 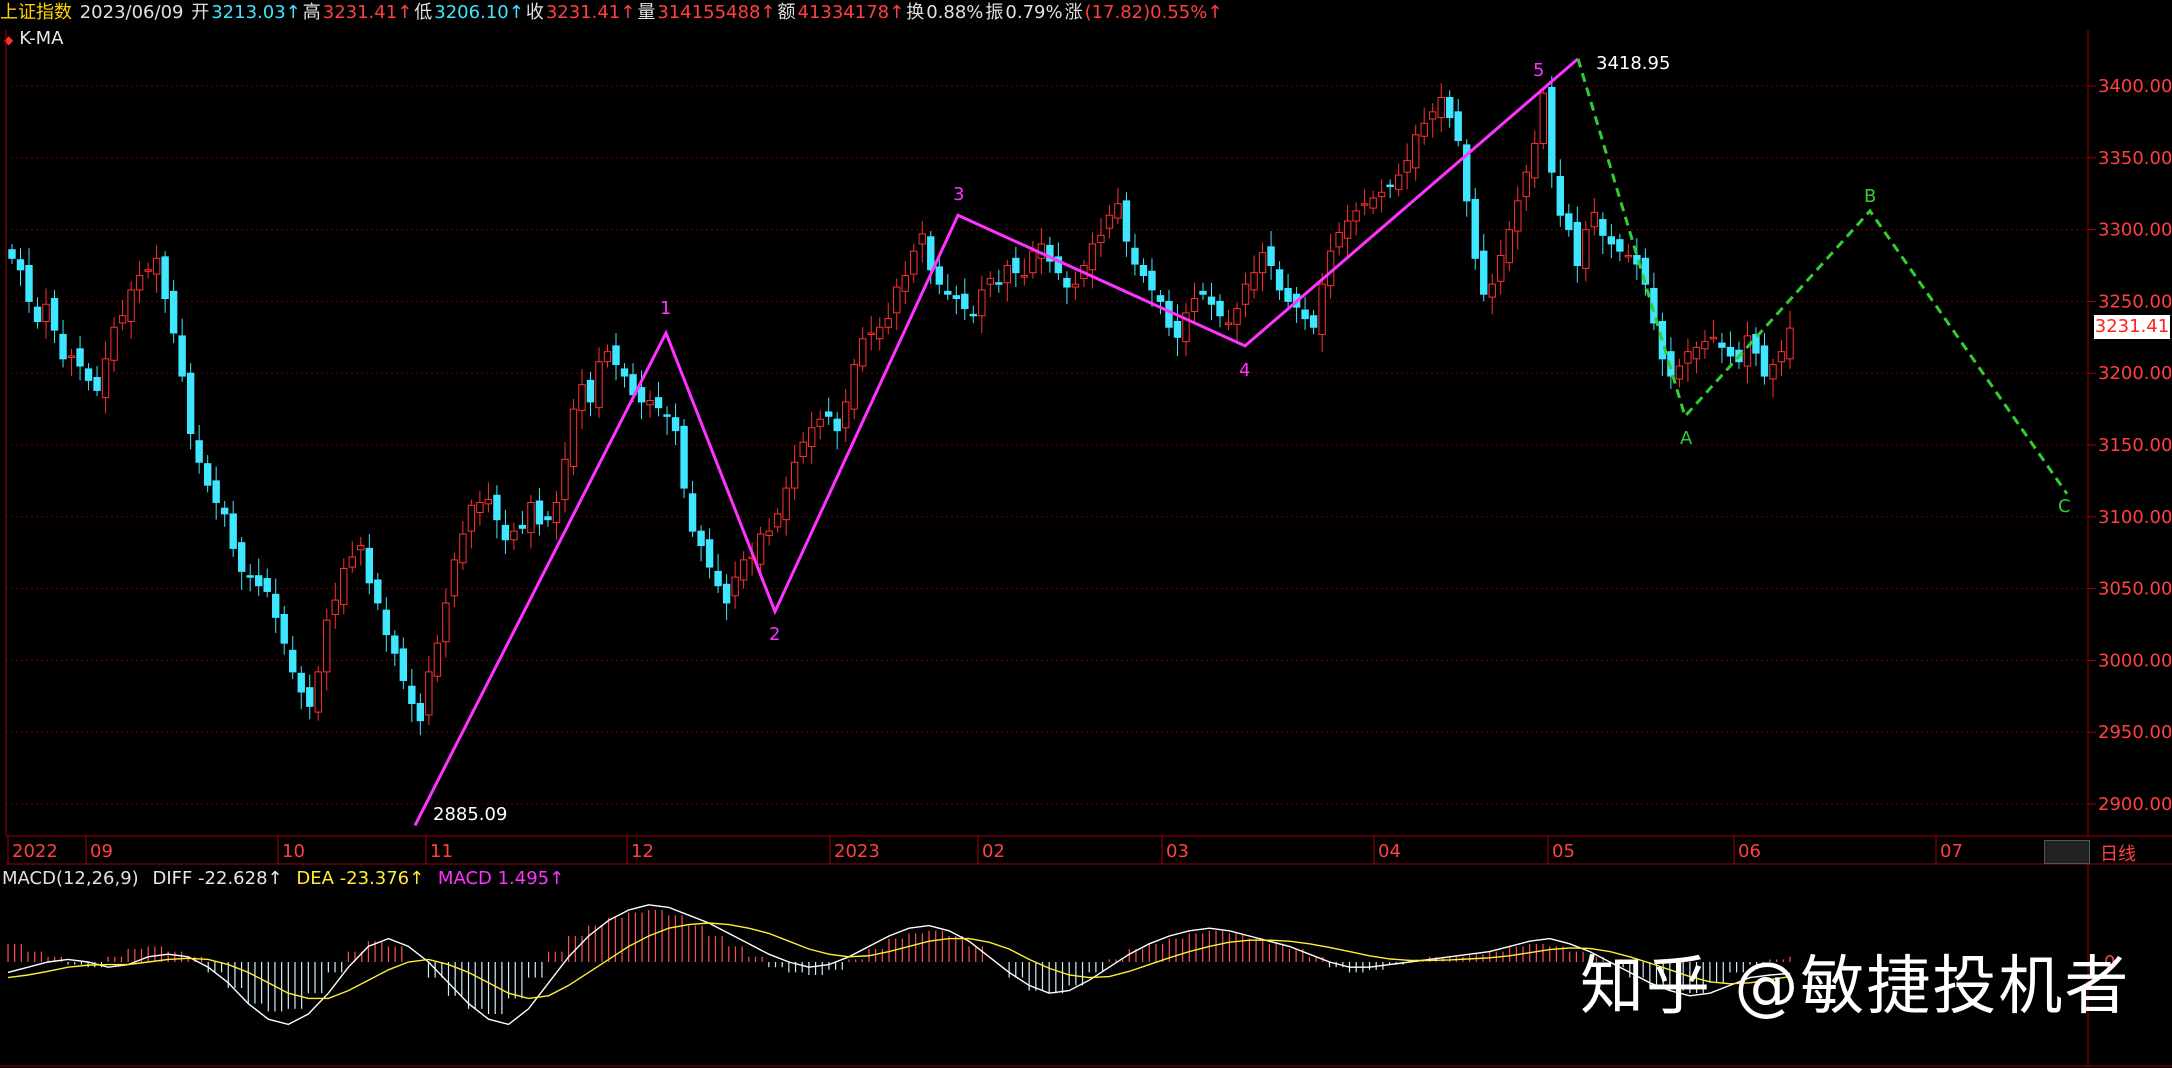 I want to click on scroll-box, so click(x=2067, y=852).